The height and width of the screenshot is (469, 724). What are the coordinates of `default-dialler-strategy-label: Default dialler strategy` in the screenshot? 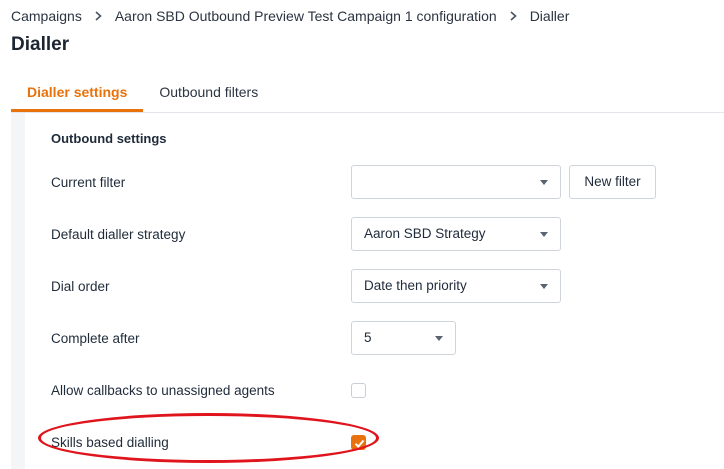 It's located at (118, 234).